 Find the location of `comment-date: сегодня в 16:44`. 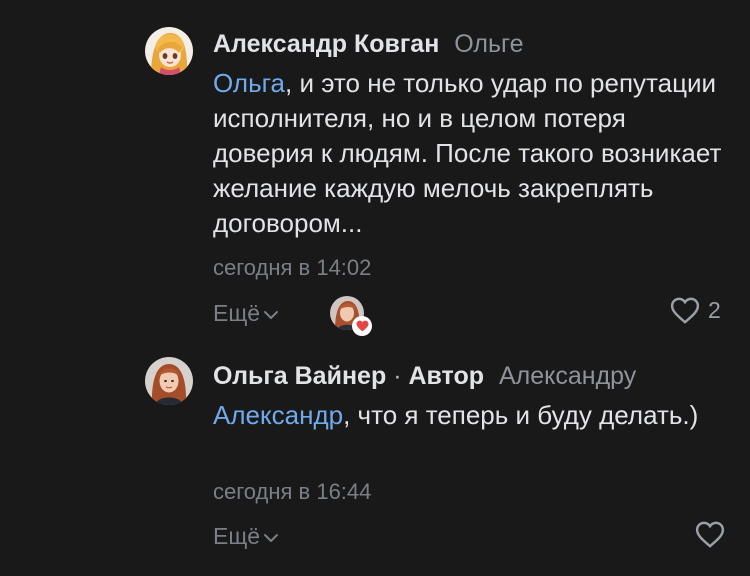

comment-date: сегодня в 16:44 is located at coordinates (292, 492).